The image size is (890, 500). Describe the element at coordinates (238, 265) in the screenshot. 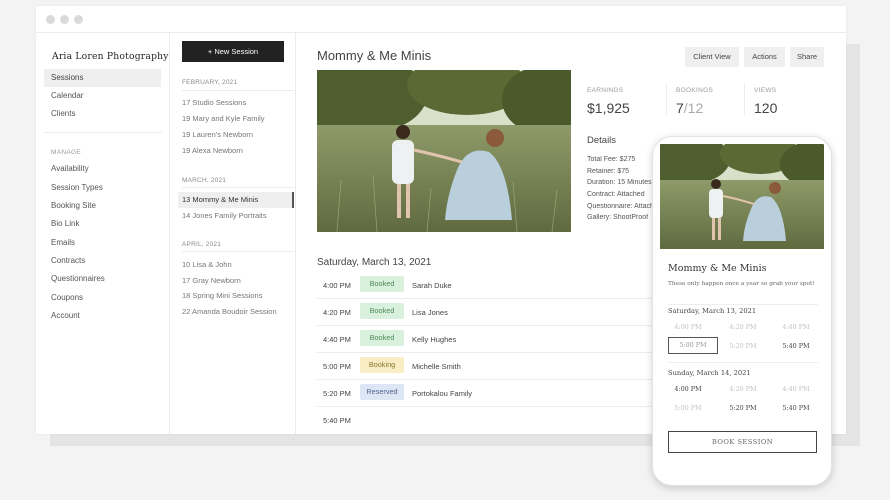

I see `session-item: 10 Lisa & John` at that location.